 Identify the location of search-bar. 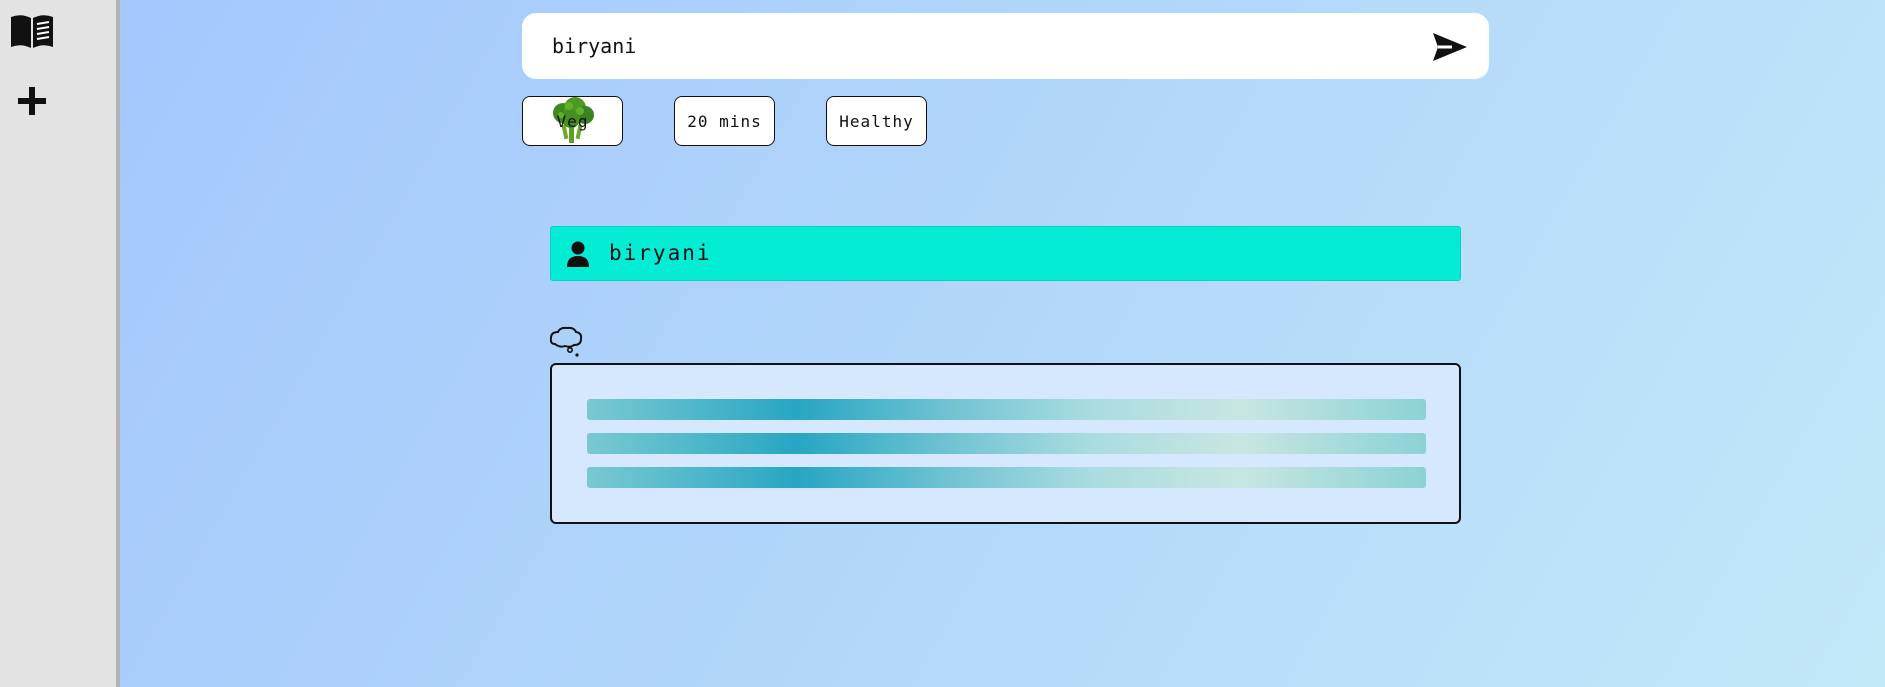
(1005, 46).